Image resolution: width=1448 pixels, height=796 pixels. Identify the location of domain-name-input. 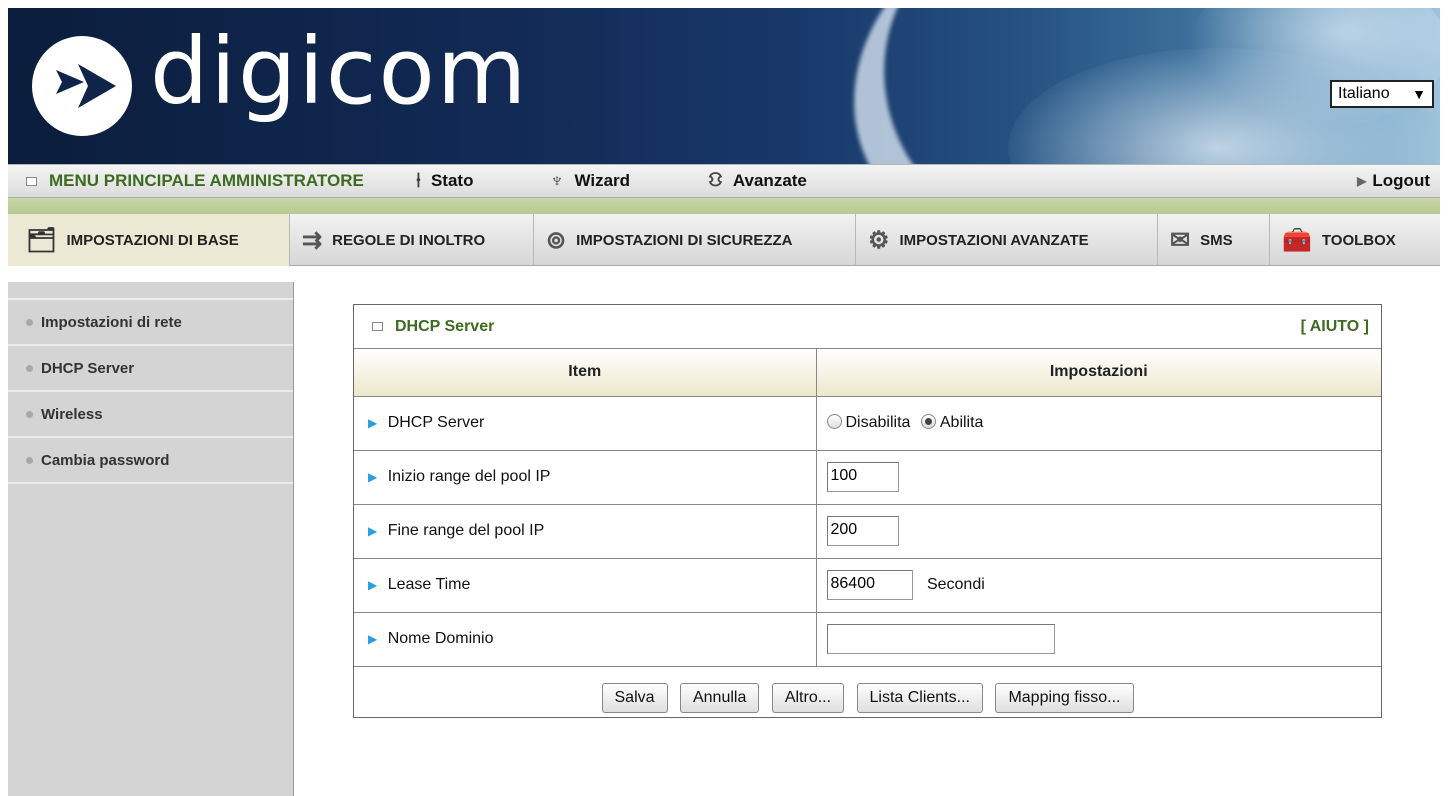
(940, 639).